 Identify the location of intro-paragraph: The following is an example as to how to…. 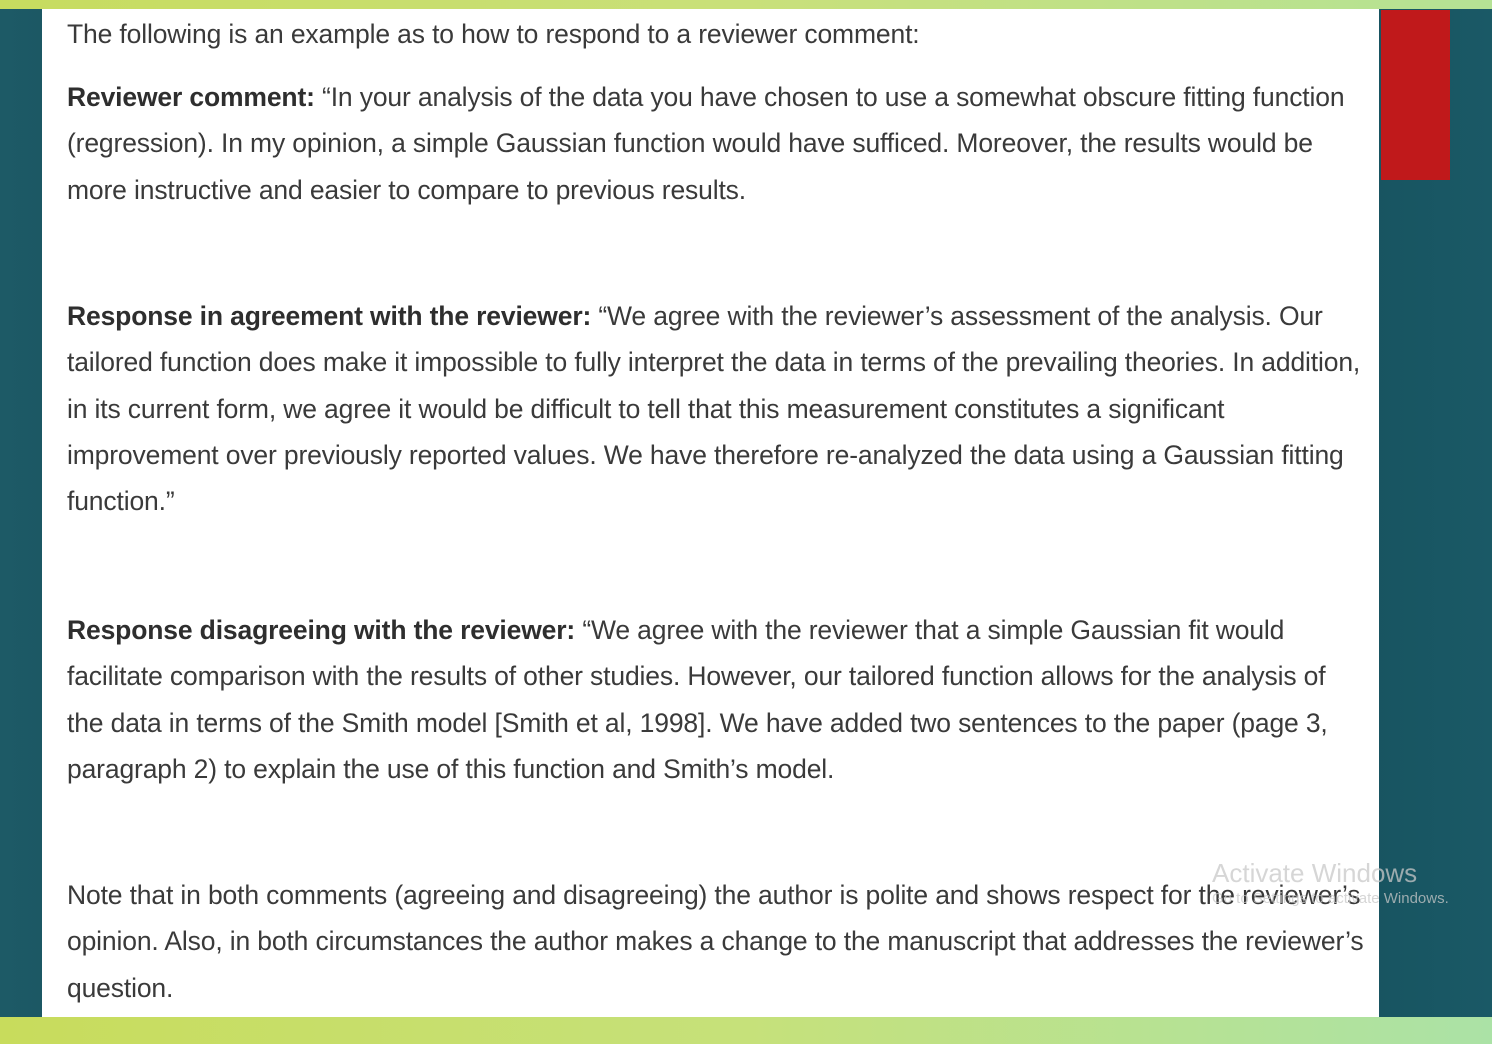
(493, 34).